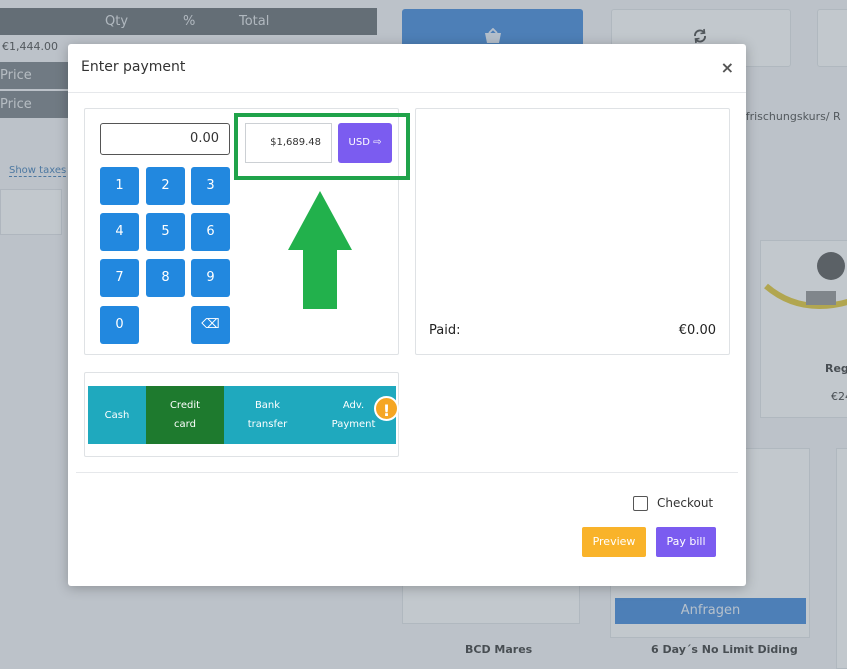  Describe the element at coordinates (640, 503) in the screenshot. I see `checkout-checkbox` at that location.